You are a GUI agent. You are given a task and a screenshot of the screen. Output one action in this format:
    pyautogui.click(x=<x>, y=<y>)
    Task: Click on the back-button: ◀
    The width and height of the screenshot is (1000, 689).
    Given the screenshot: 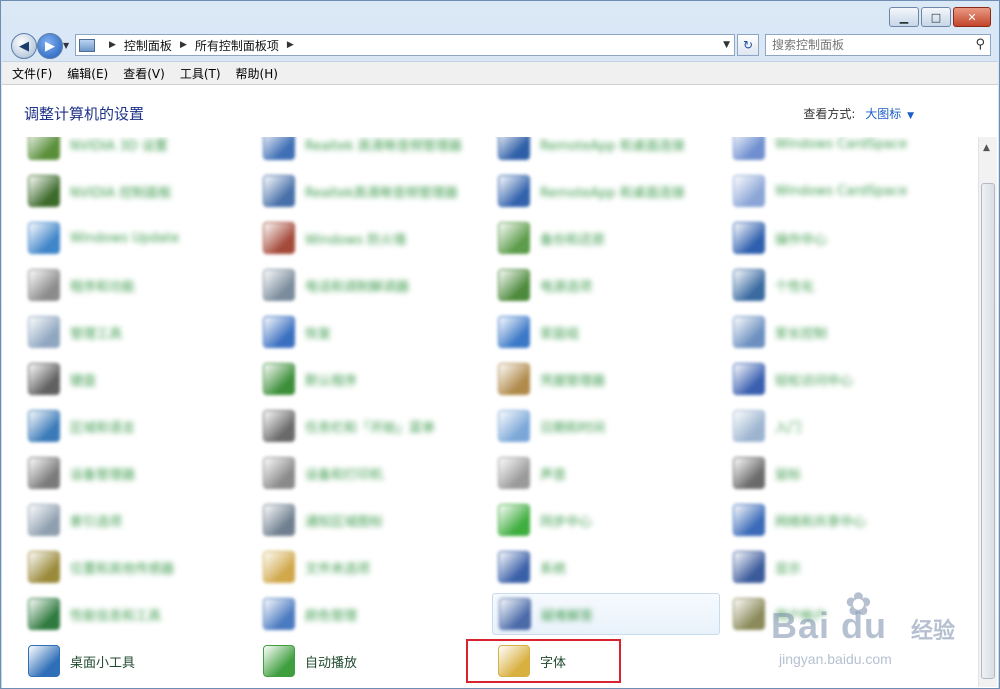 What is the action you would take?
    pyautogui.click(x=24, y=46)
    